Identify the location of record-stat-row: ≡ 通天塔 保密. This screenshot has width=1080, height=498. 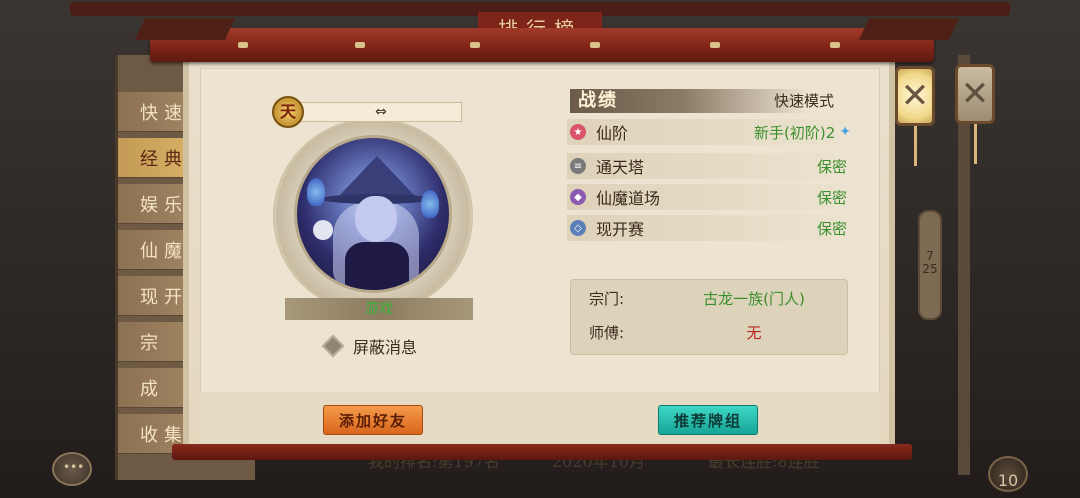
(709, 166).